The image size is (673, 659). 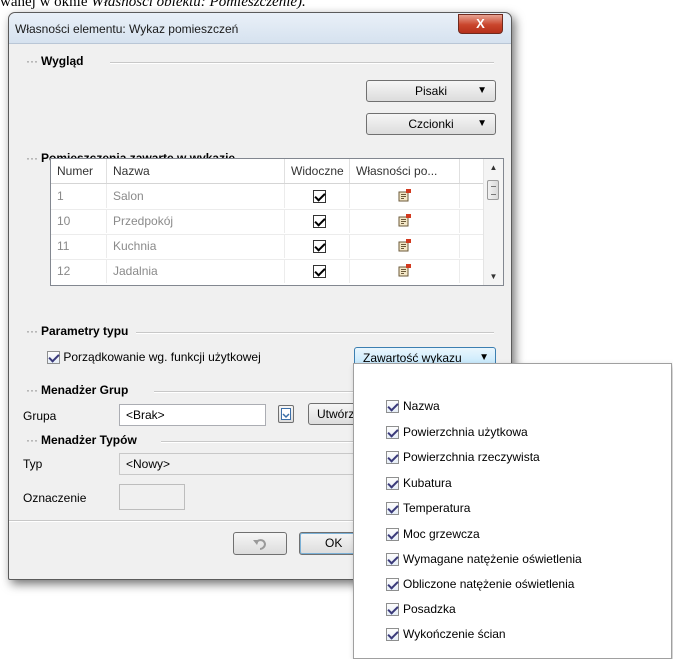 What do you see at coordinates (53, 358) in the screenshot?
I see `porzadkowanie-checkbox` at bounding box center [53, 358].